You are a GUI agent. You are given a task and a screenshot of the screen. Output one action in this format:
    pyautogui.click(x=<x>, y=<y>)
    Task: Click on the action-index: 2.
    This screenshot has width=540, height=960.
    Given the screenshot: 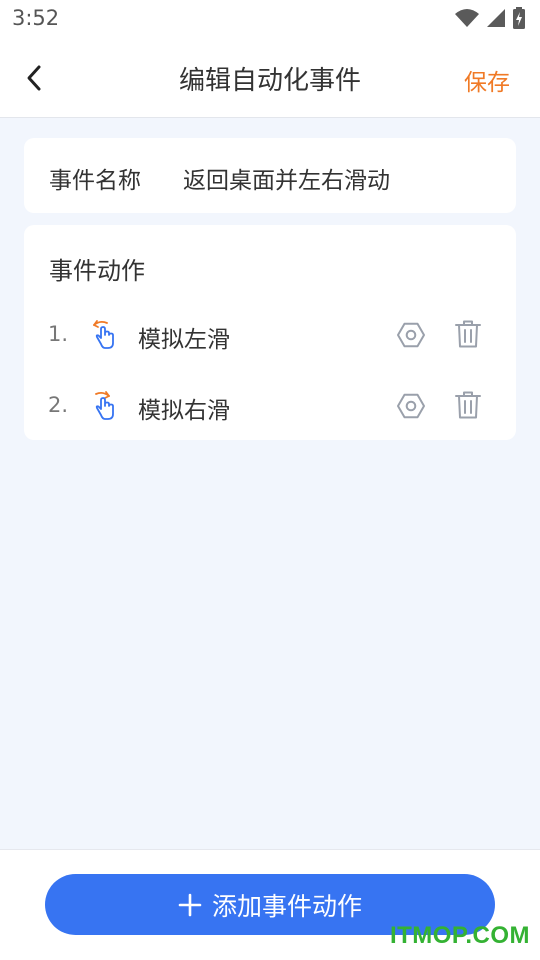 What is the action you would take?
    pyautogui.click(x=58, y=405)
    